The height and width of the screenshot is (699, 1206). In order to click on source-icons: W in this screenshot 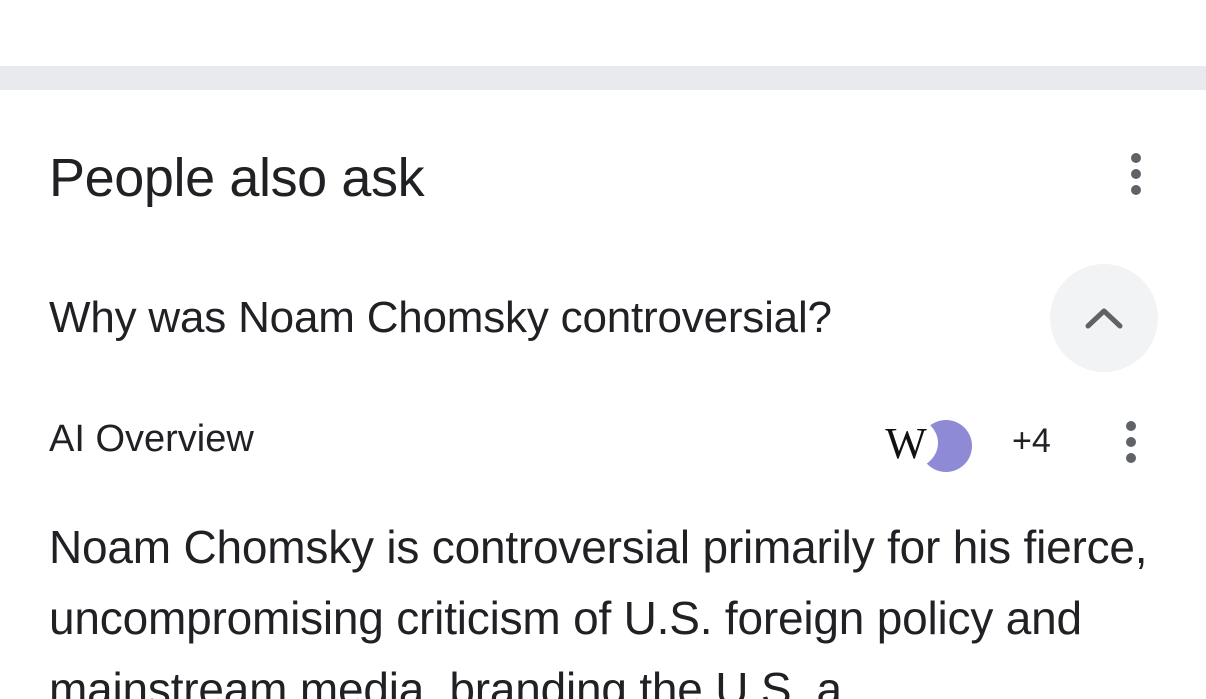, I will do `click(924, 443)`.